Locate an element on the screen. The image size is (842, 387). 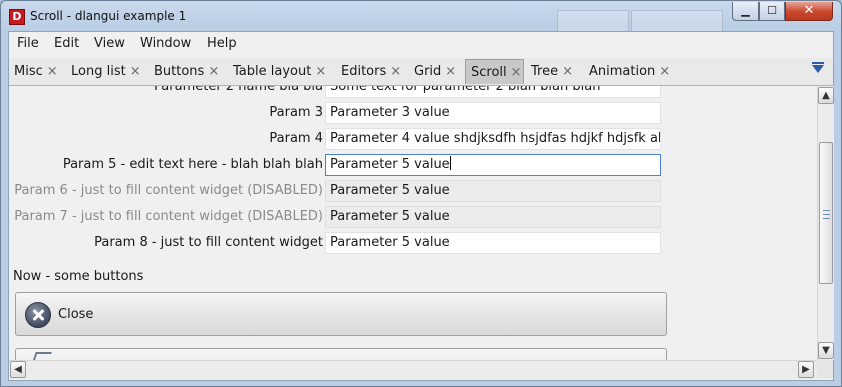
window-title: Scroll - dlangui example 1 is located at coordinates (108, 16).